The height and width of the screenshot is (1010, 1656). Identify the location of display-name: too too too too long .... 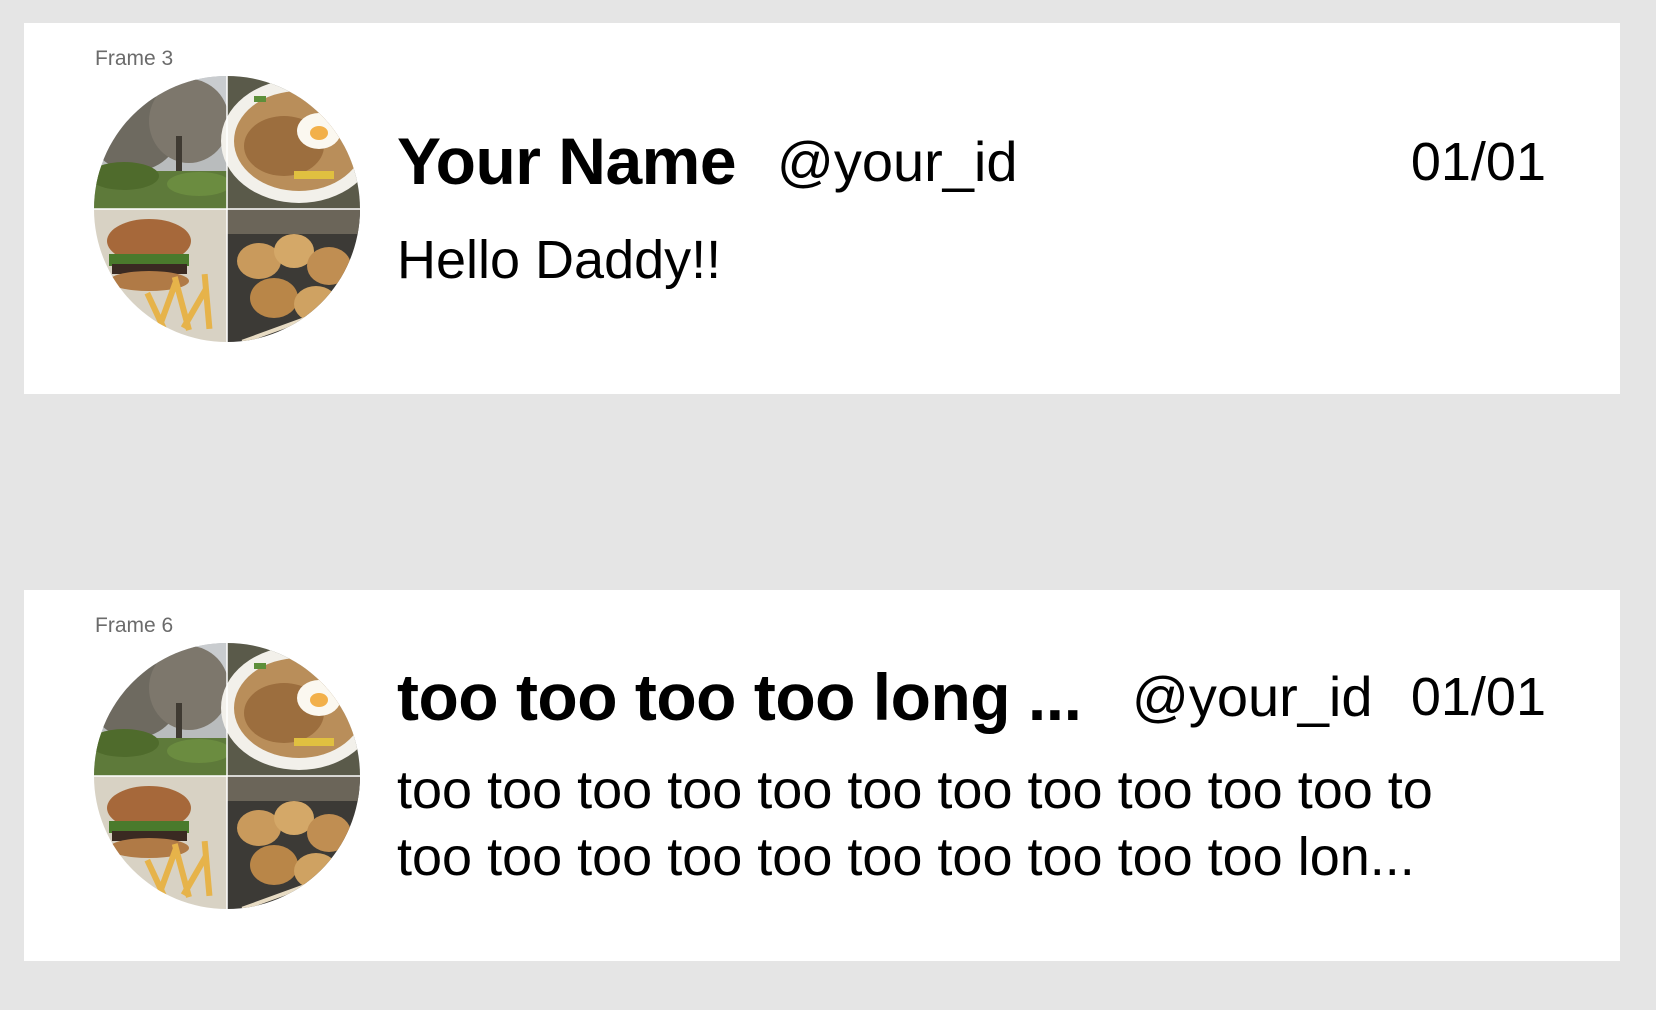
(739, 697).